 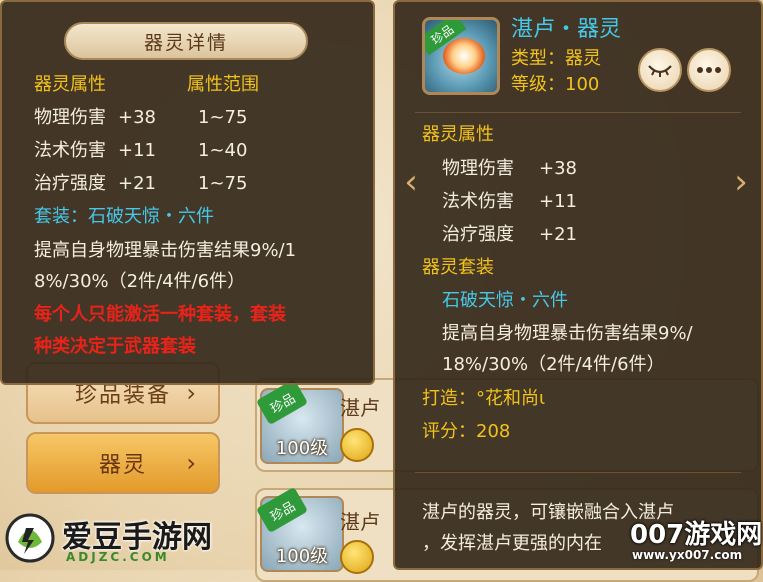 I want to click on set-desc-line: 8%/30%（2件/4件/6件）, so click(x=140, y=281).